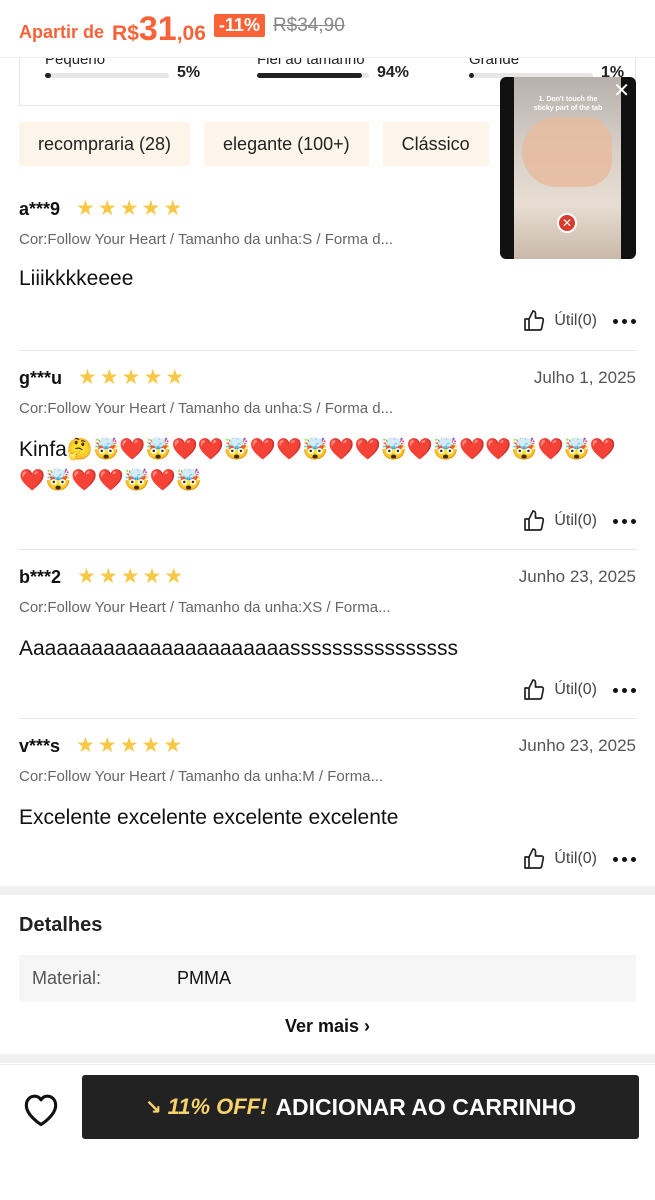  Describe the element at coordinates (567, 152) in the screenshot. I see `video-hand-image` at that location.